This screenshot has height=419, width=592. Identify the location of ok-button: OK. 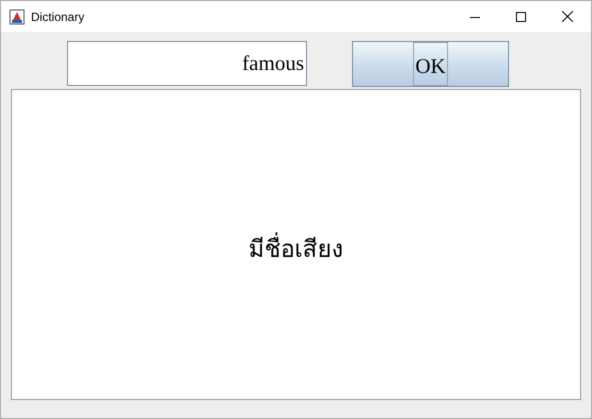
(430, 64).